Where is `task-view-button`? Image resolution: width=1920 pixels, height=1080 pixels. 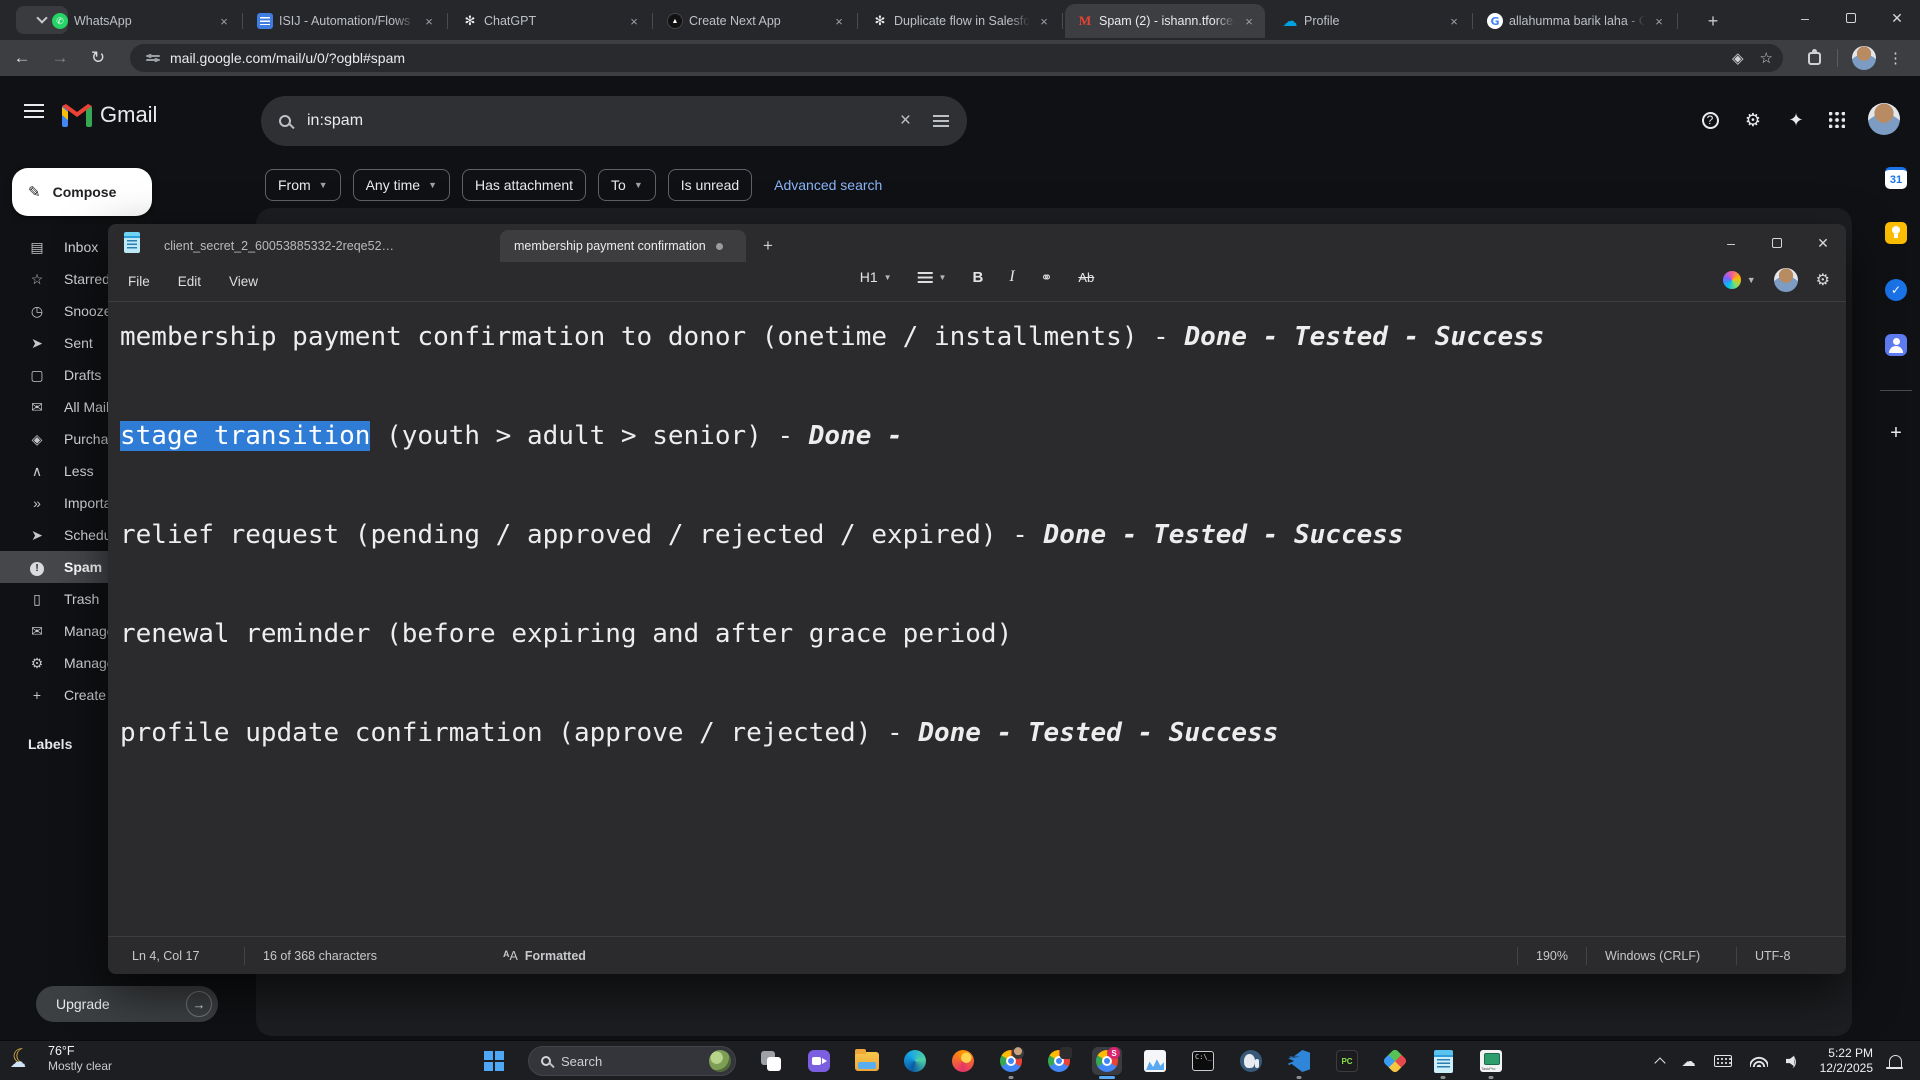
task-view-button is located at coordinates (771, 1061).